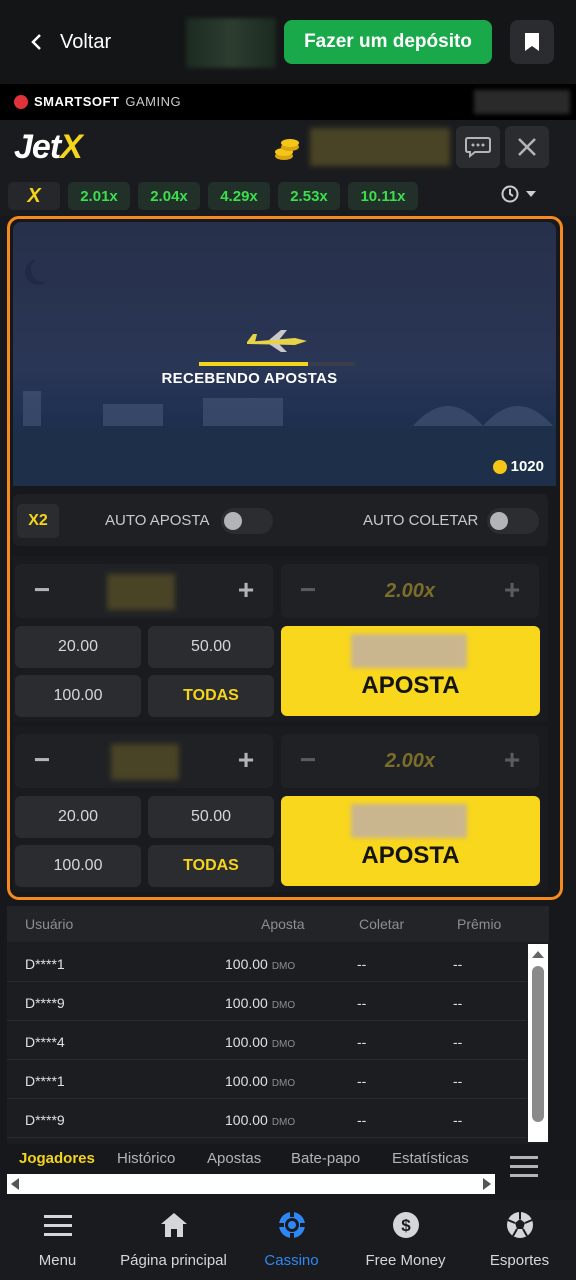 The image size is (576, 1280). What do you see at coordinates (409, 821) in the screenshot?
I see `bet-value-blurred` at bounding box center [409, 821].